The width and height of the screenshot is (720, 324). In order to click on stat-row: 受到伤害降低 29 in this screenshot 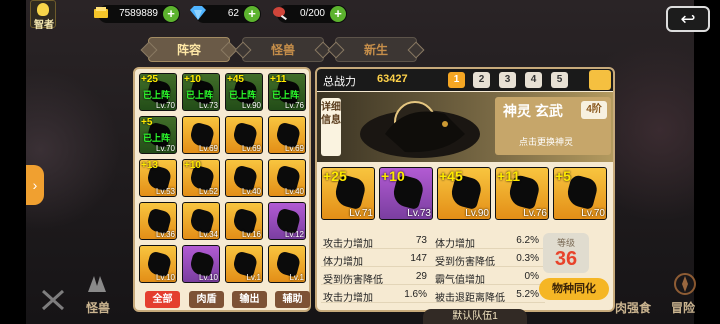, I will do `click(377, 277)`.